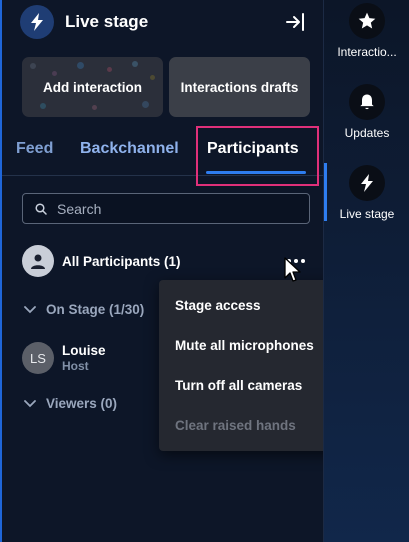 The image size is (409, 542). What do you see at coordinates (256, 172) in the screenshot?
I see `active-tab-indicator` at bounding box center [256, 172].